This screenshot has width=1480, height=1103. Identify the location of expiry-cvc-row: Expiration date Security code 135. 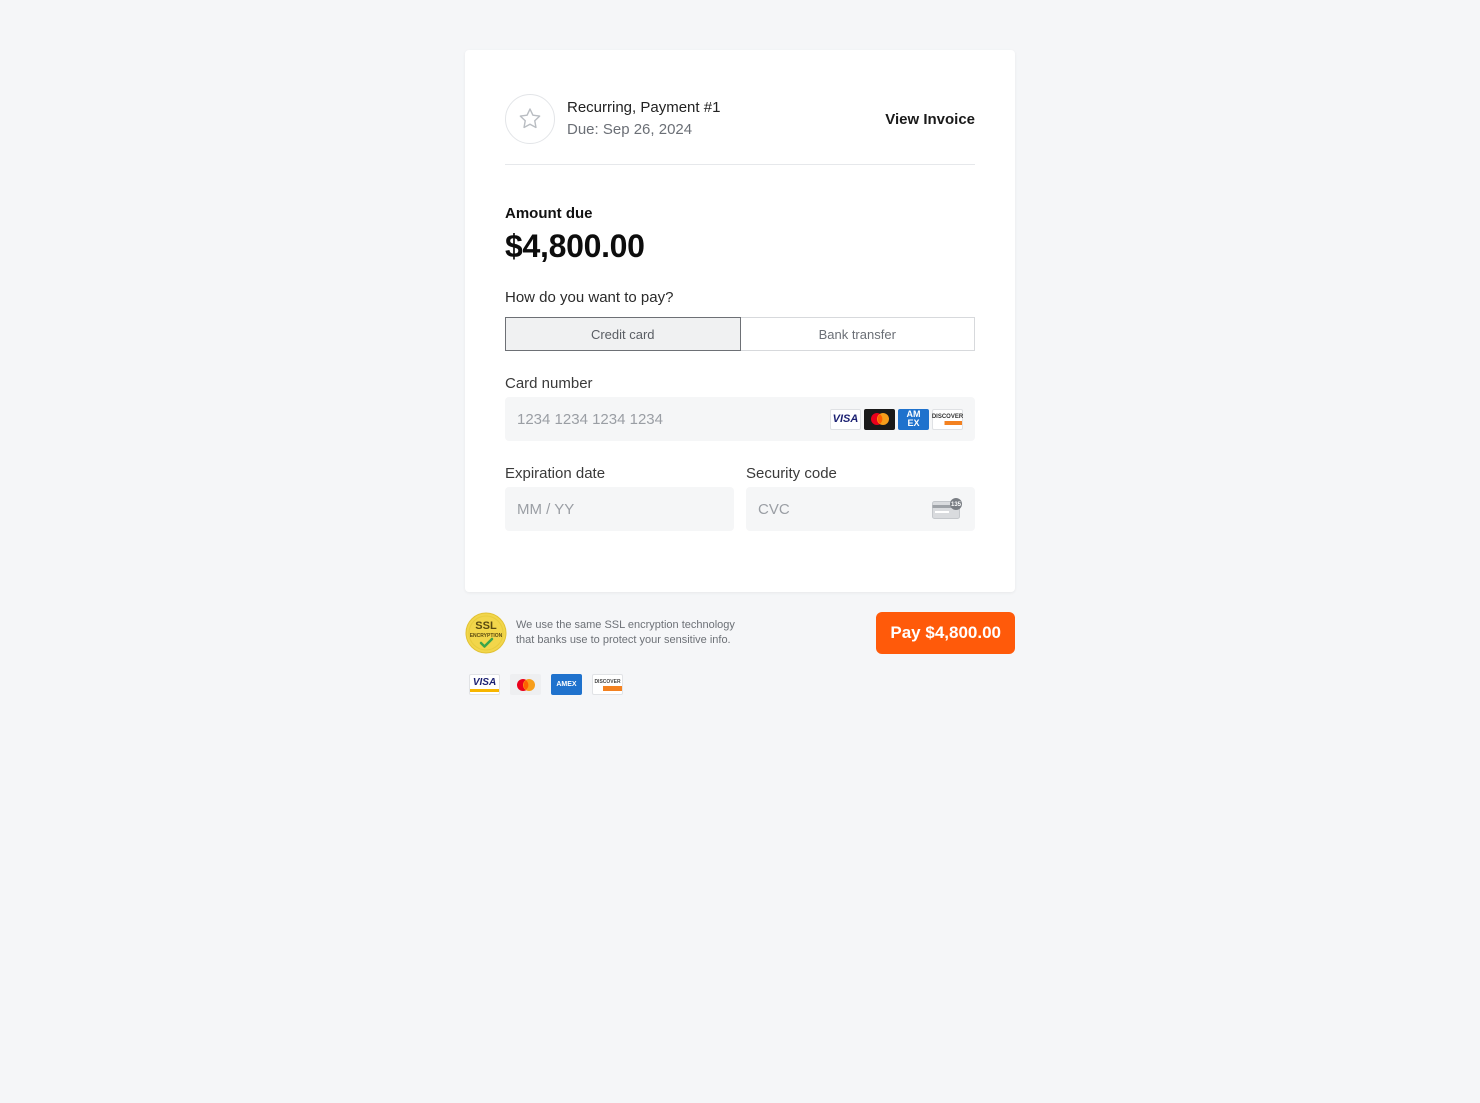
(740, 486).